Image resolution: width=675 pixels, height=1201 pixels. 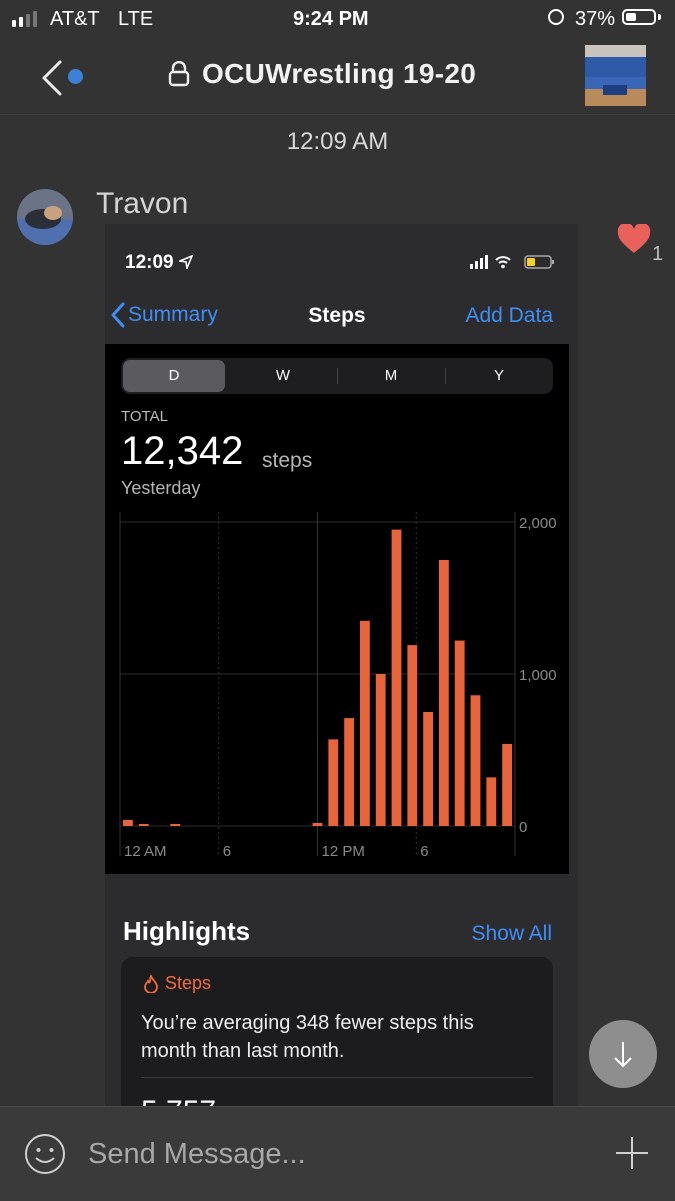 I want to click on battery-nub, so click(x=659, y=17).